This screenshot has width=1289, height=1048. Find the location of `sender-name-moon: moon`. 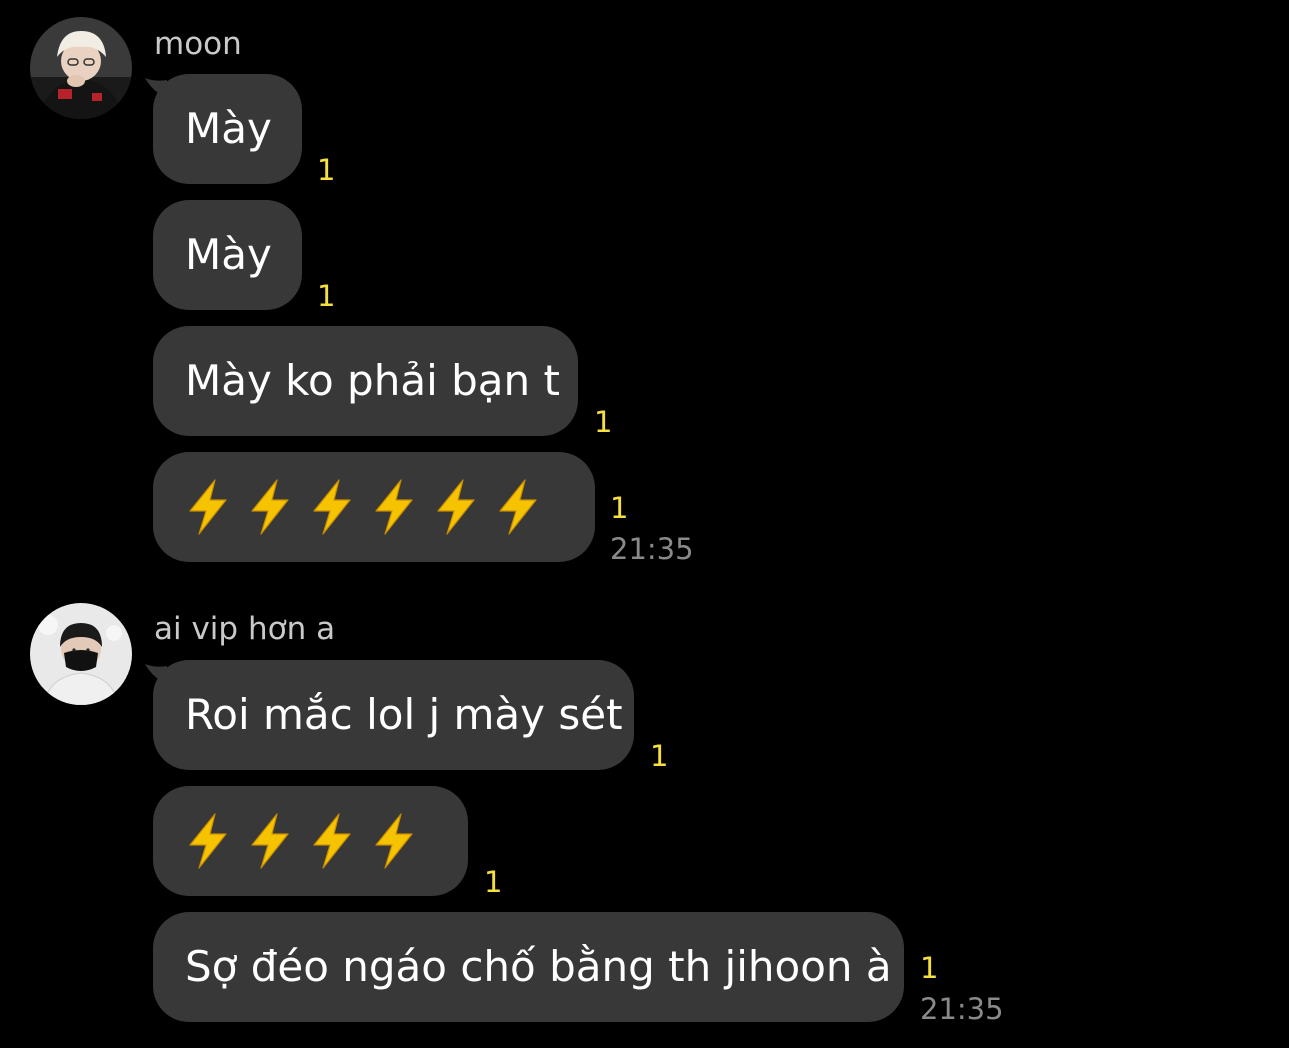

sender-name-moon: moon is located at coordinates (198, 44).